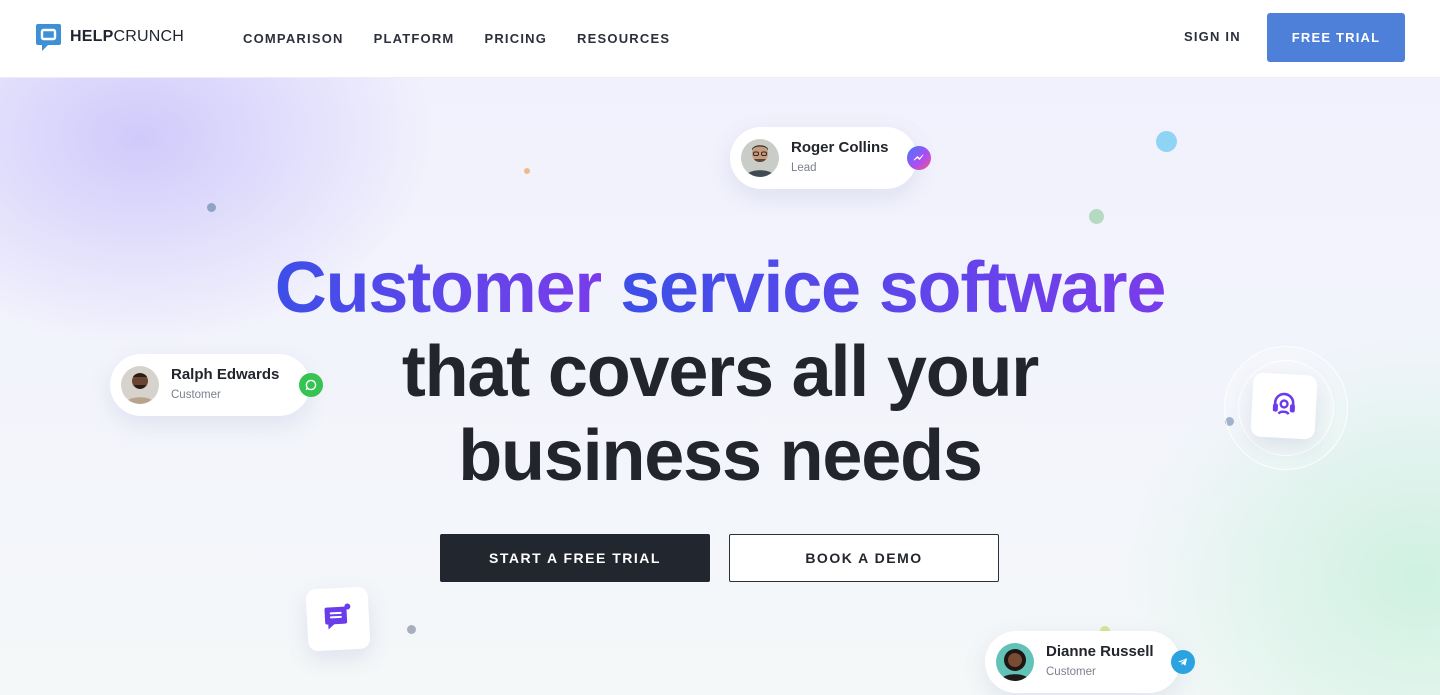 The image size is (1440, 695). I want to click on support-agent-tile, so click(1284, 406).